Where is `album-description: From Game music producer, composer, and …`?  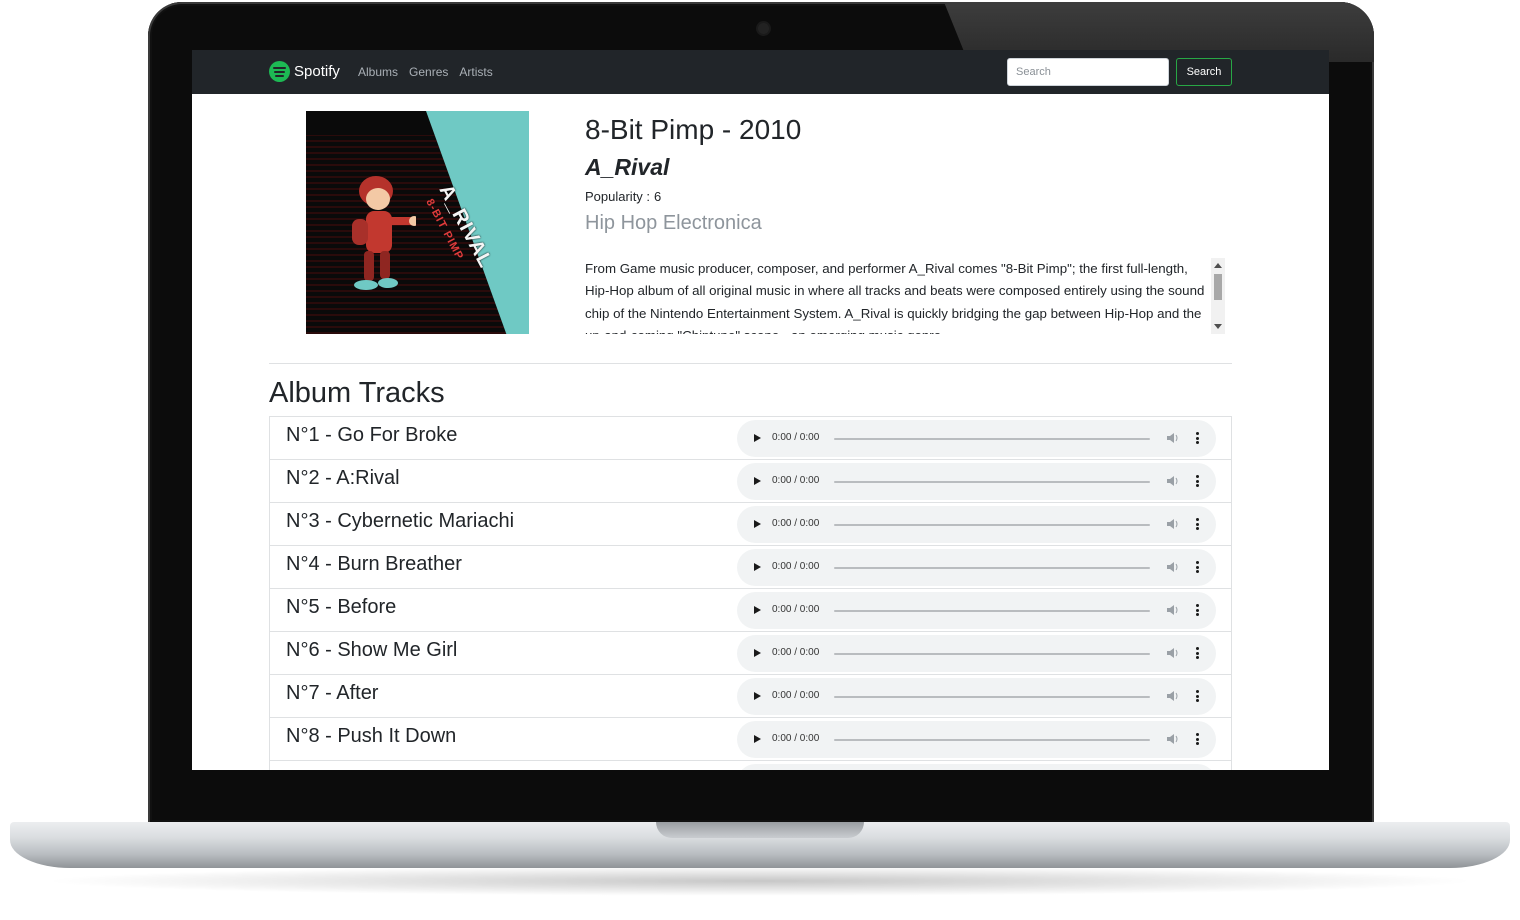
album-description: From Game music producer, composer, and … is located at coordinates (895, 297).